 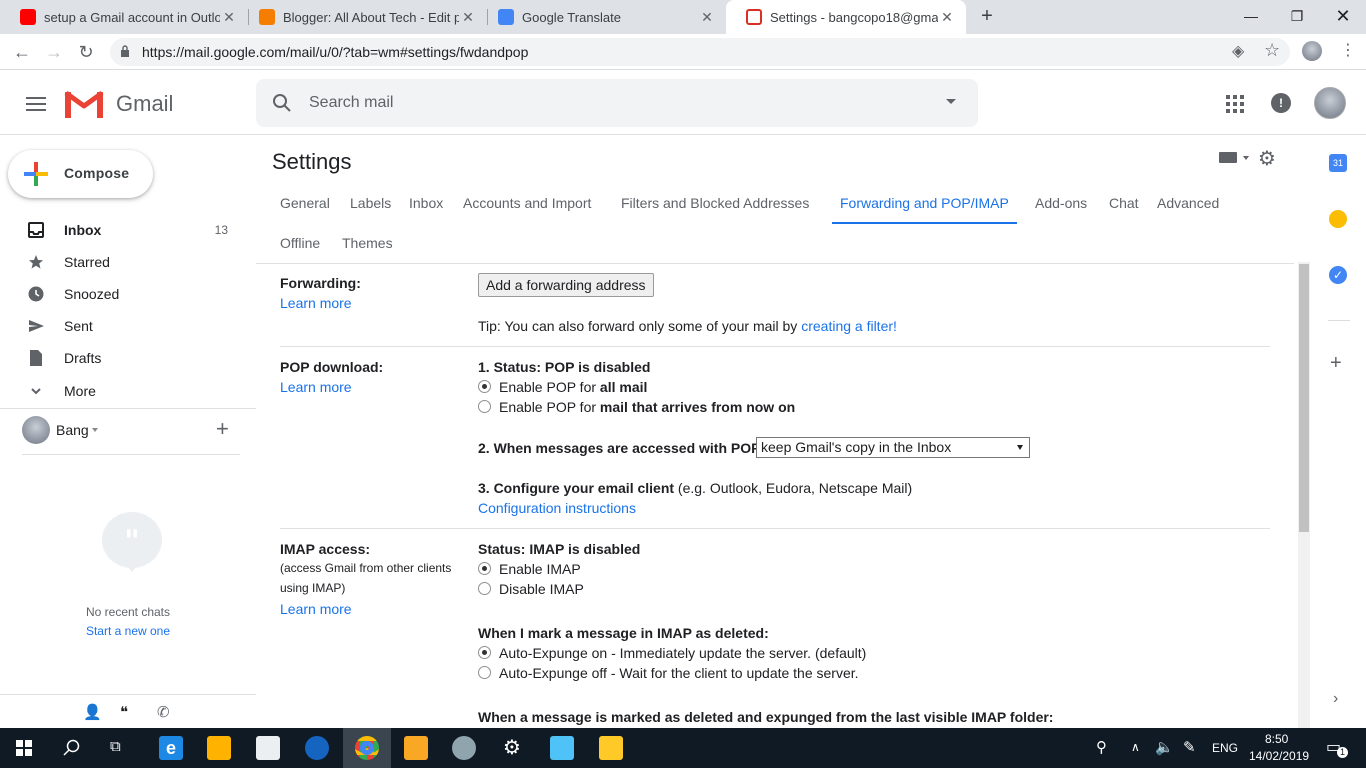 I want to click on phone-icon: ✆, so click(x=163, y=712).